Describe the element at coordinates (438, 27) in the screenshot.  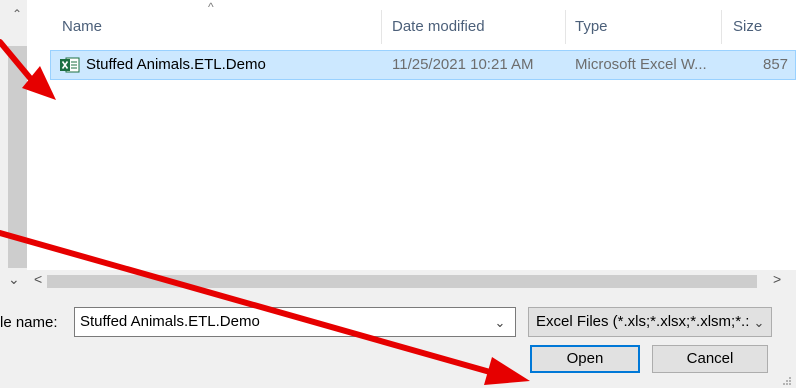
I see `column-header-date-modified: Date modified` at that location.